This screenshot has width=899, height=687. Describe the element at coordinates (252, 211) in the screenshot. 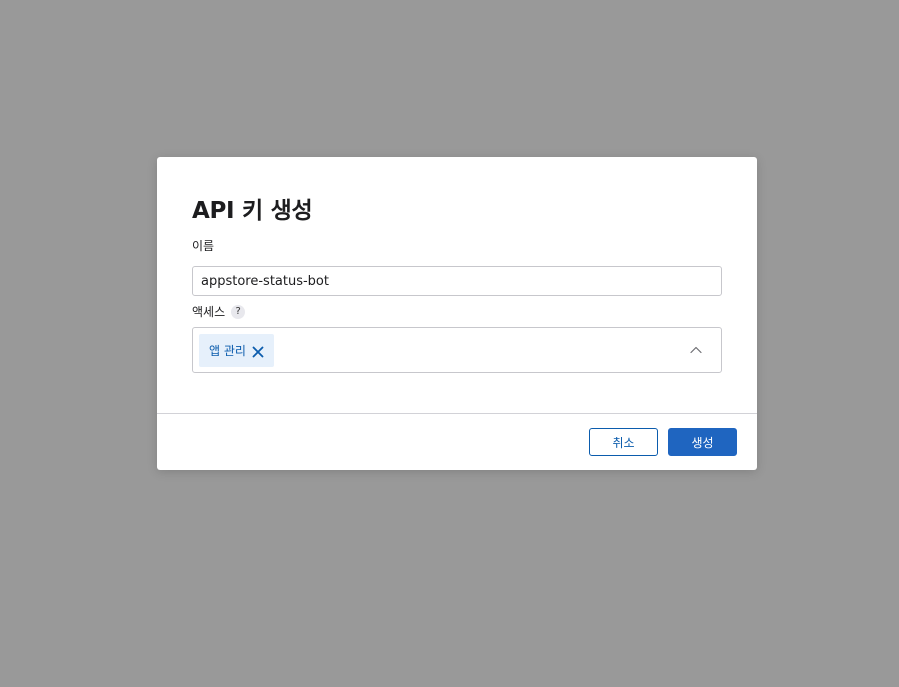

I see `dialog-title: API 키 생성` at that location.